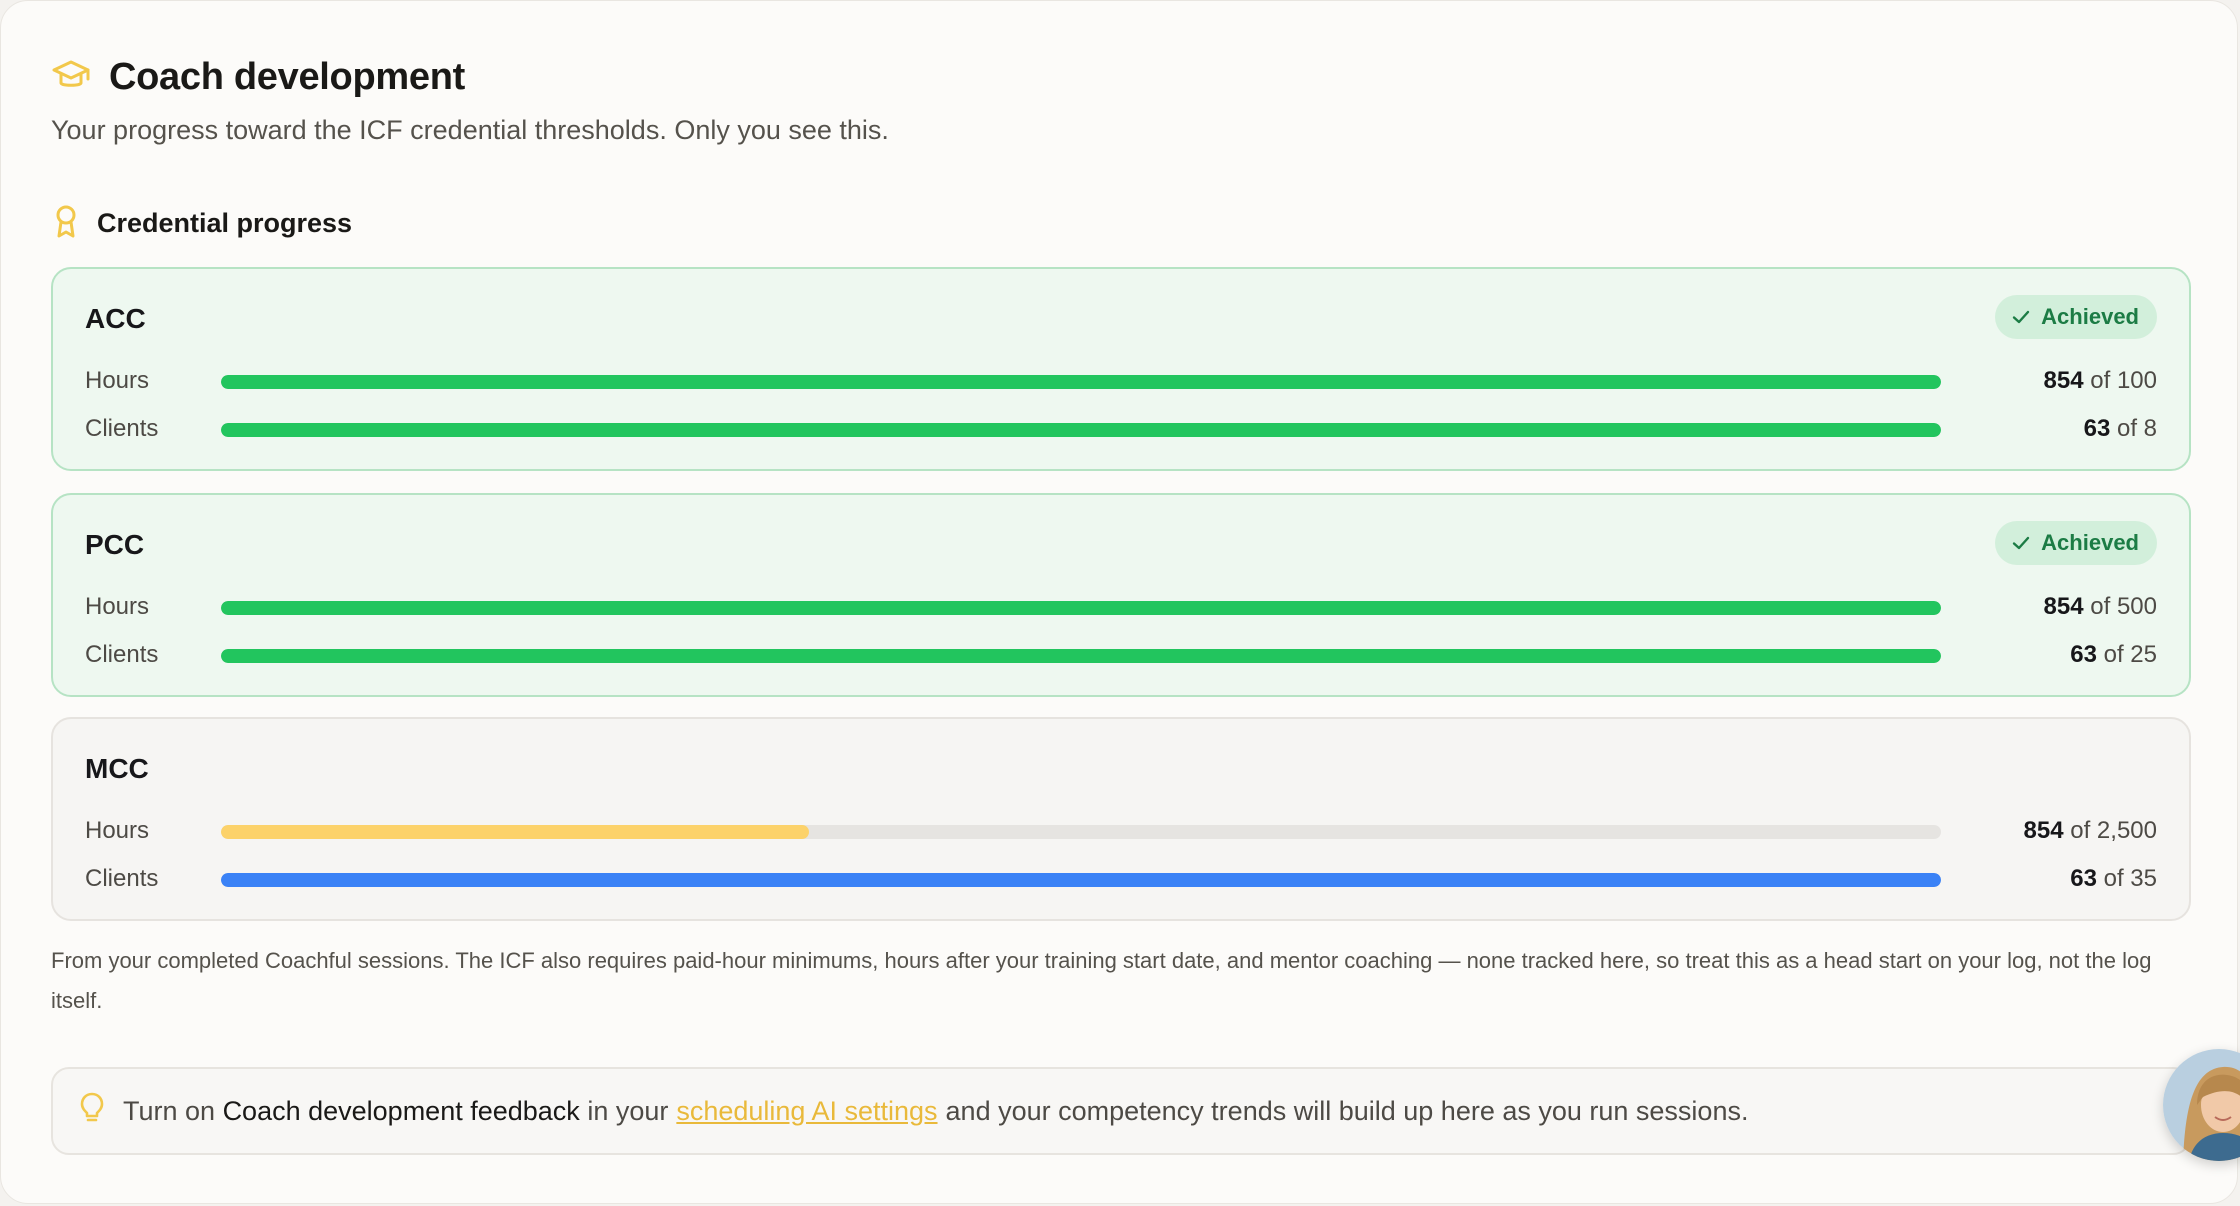  Describe the element at coordinates (2113, 878) in the screenshot. I see `row-value: 63 of 35` at that location.